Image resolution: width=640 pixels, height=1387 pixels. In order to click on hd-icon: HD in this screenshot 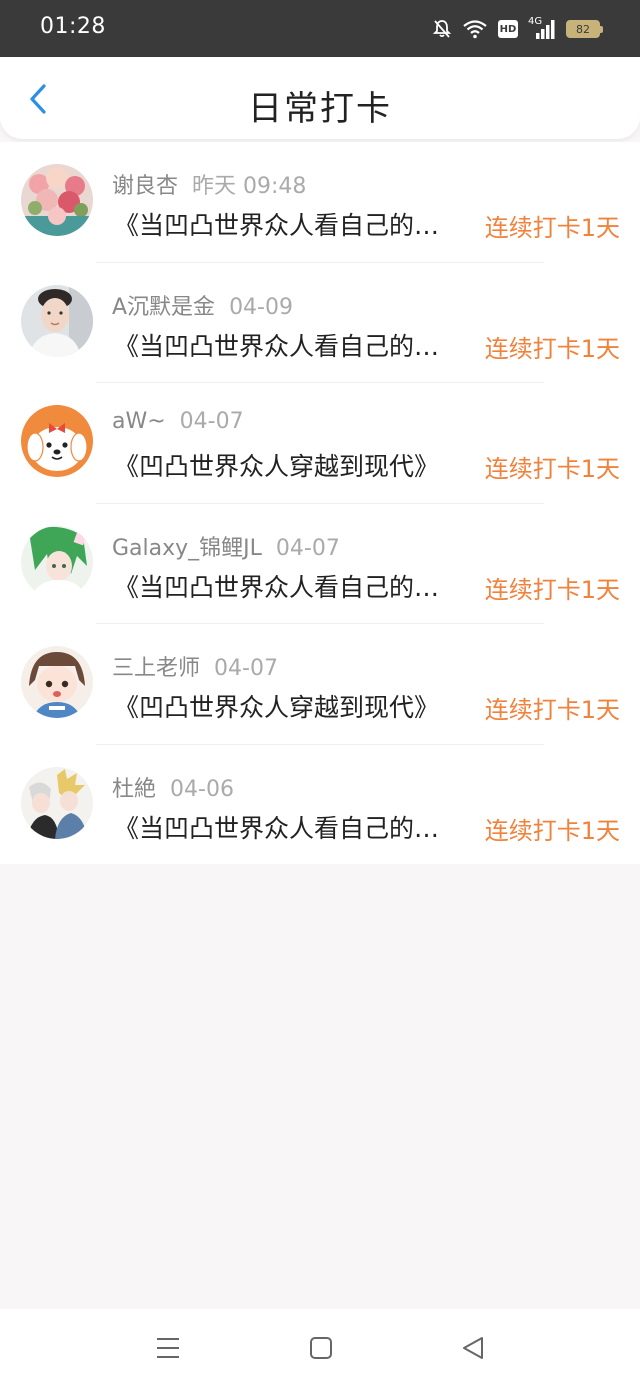, I will do `click(508, 29)`.